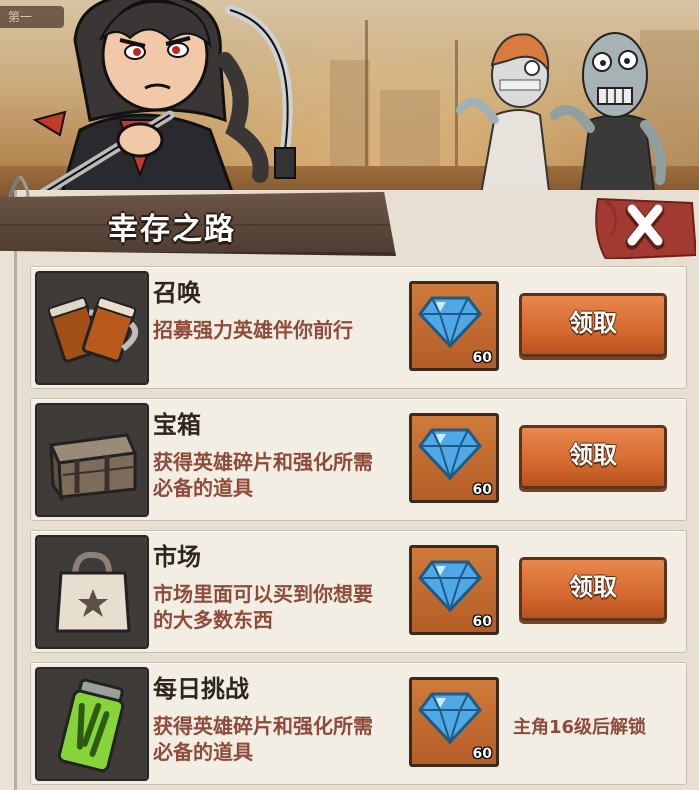 Image resolution: width=699 pixels, height=790 pixels. What do you see at coordinates (177, 293) in the screenshot?
I see `row-title: 召唤` at bounding box center [177, 293].